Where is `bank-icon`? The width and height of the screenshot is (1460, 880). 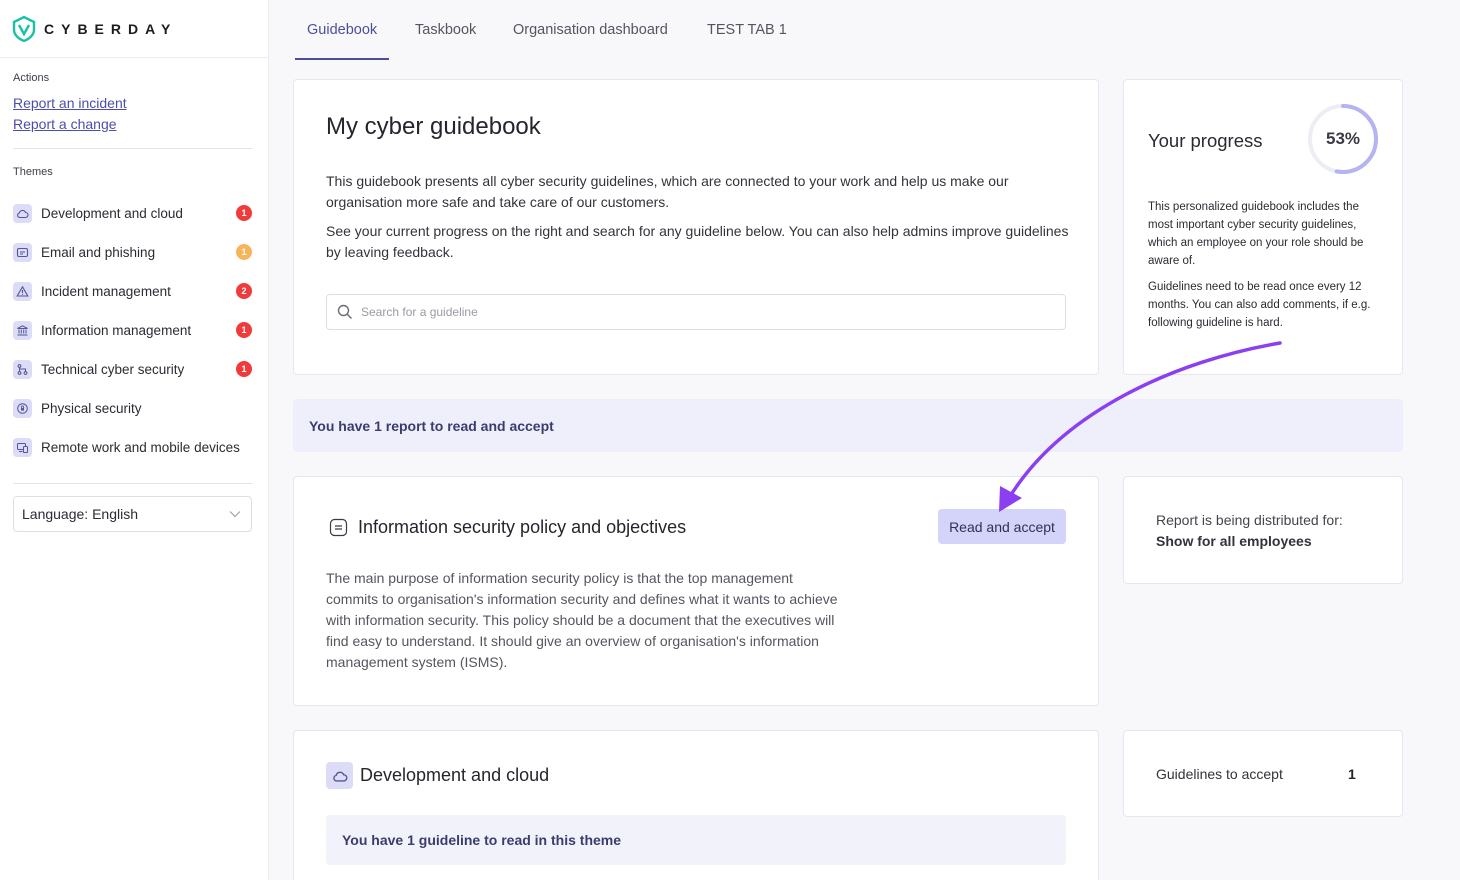 bank-icon is located at coordinates (22, 330).